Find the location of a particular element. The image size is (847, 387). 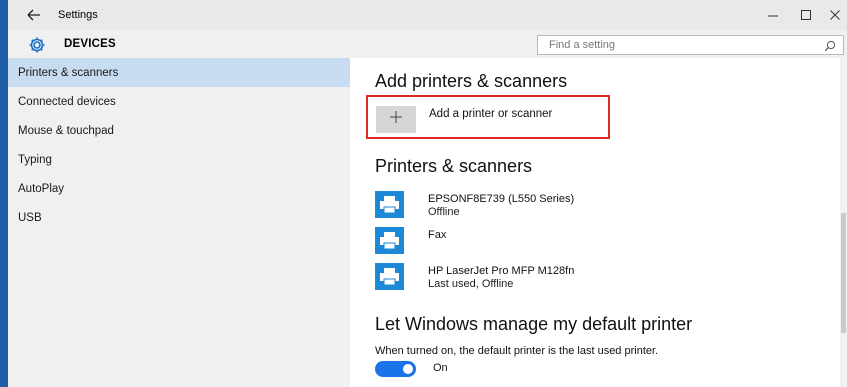

sidebar-item-label: AutoPlay is located at coordinates (41, 188).